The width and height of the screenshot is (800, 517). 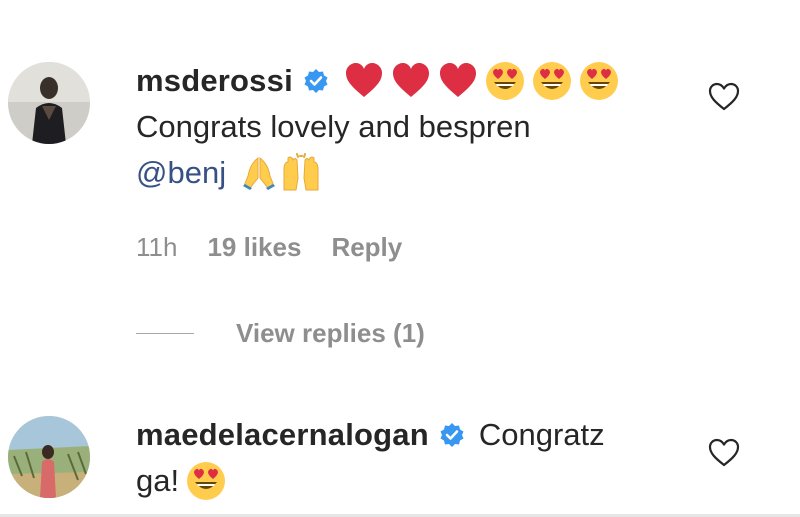 I want to click on emoji-sequence, so click(x=481, y=81).